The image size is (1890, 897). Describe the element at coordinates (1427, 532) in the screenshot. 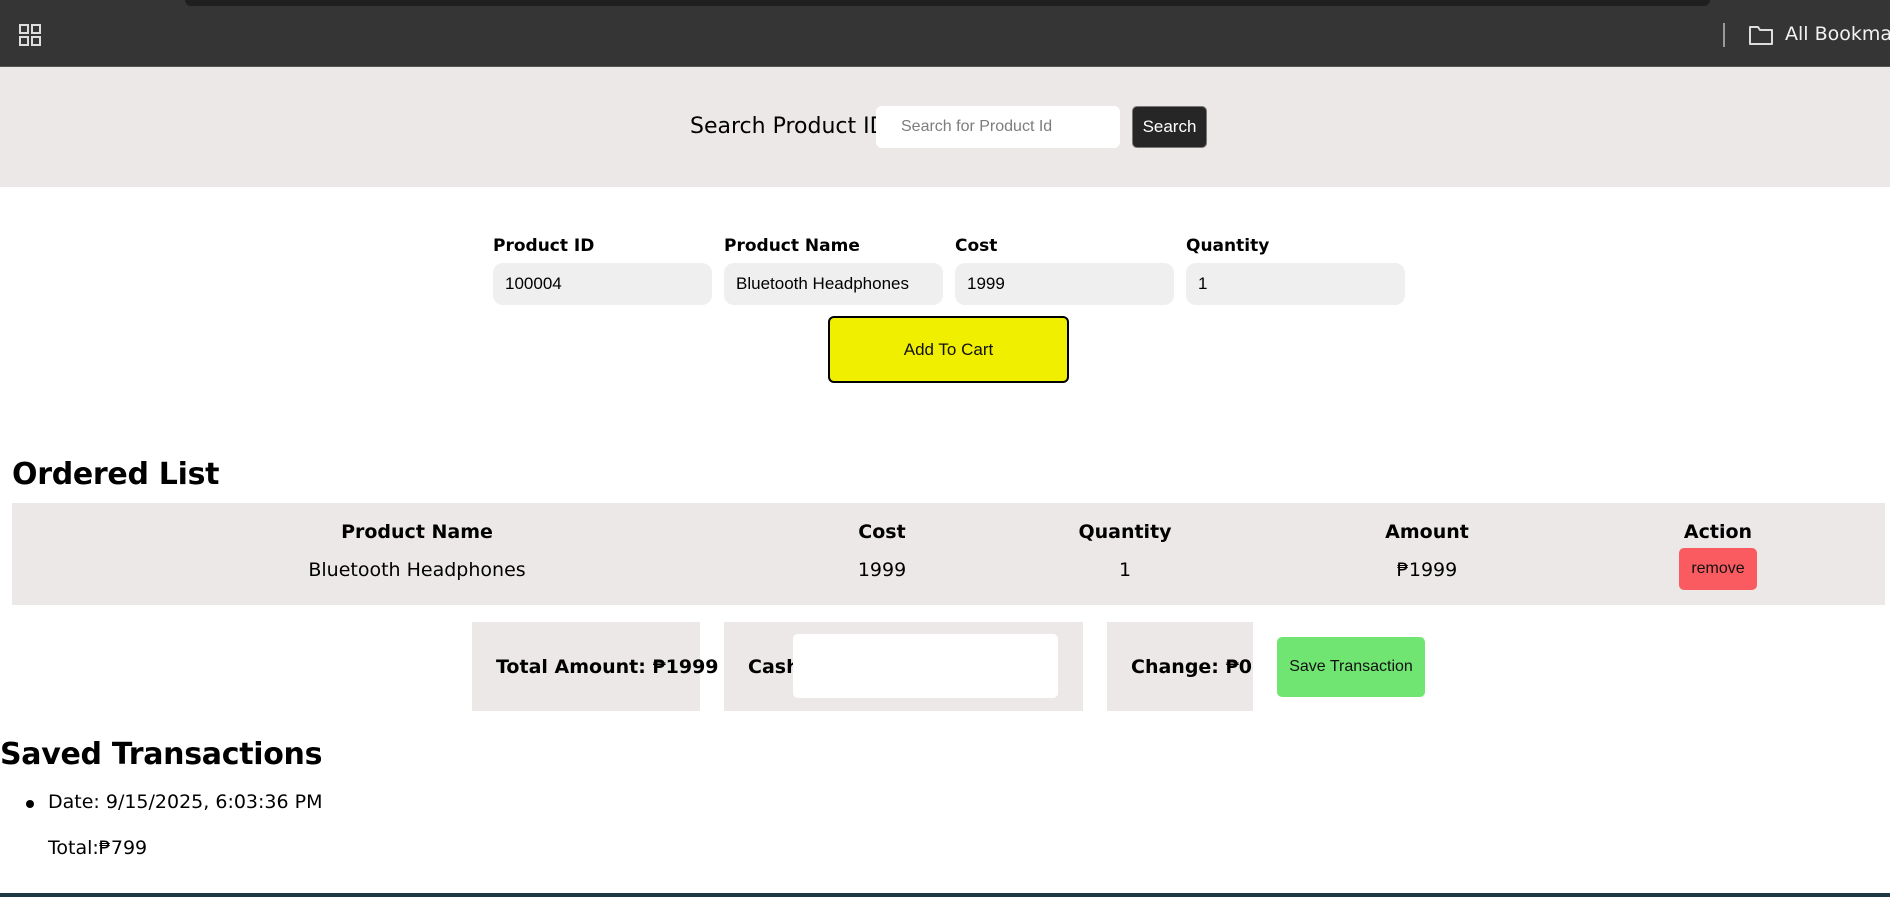

I see `column-header-amount: Amount` at that location.